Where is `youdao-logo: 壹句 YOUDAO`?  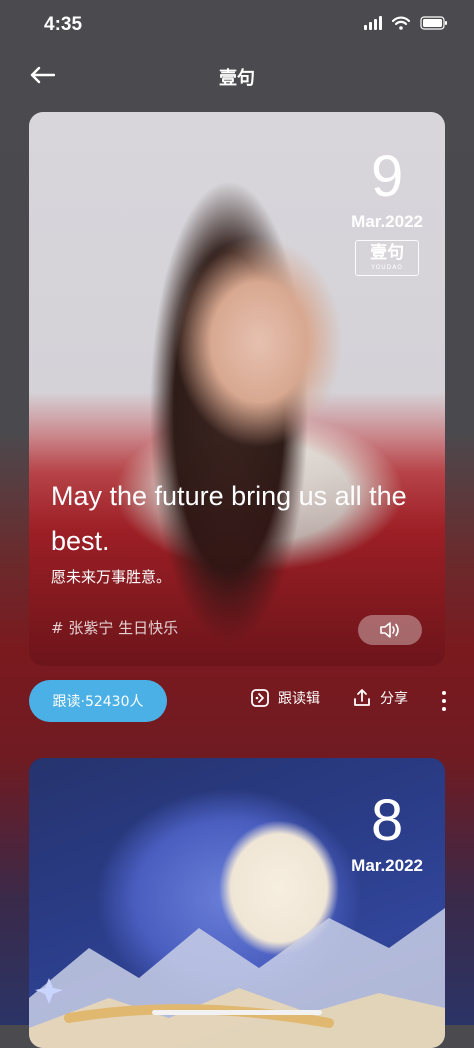 youdao-logo: 壹句 YOUDAO is located at coordinates (387, 258).